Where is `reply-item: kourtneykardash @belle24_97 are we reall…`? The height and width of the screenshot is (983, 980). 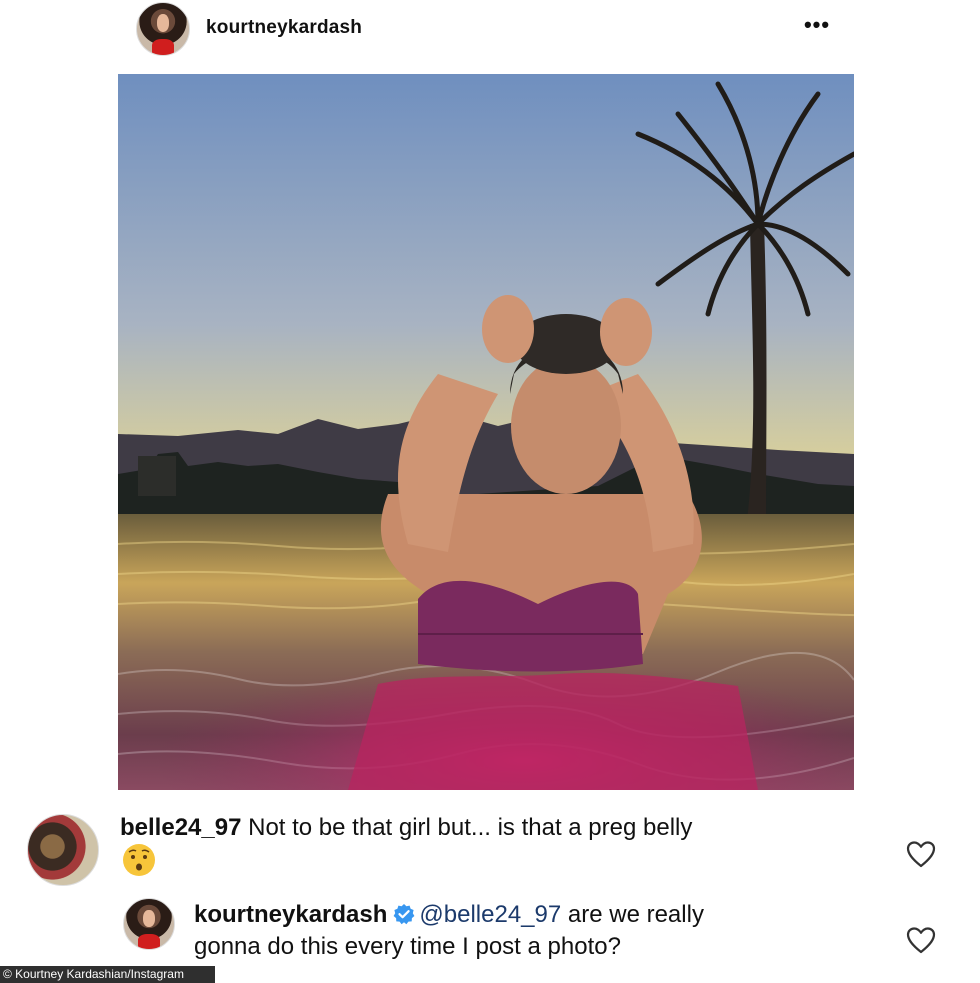 reply-item: kourtneykardash @belle24_97 are we reall… is located at coordinates (490, 931).